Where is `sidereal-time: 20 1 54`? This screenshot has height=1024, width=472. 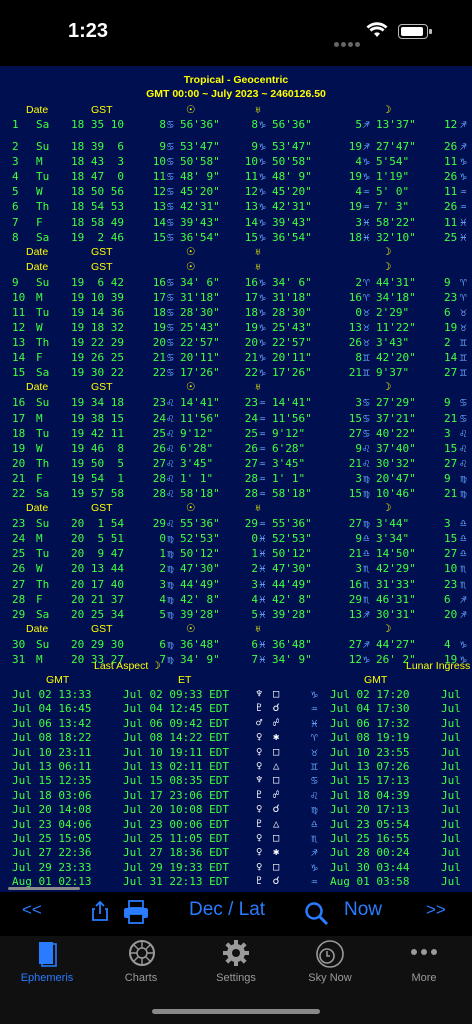 sidereal-time: 20 1 54 is located at coordinates (97, 524).